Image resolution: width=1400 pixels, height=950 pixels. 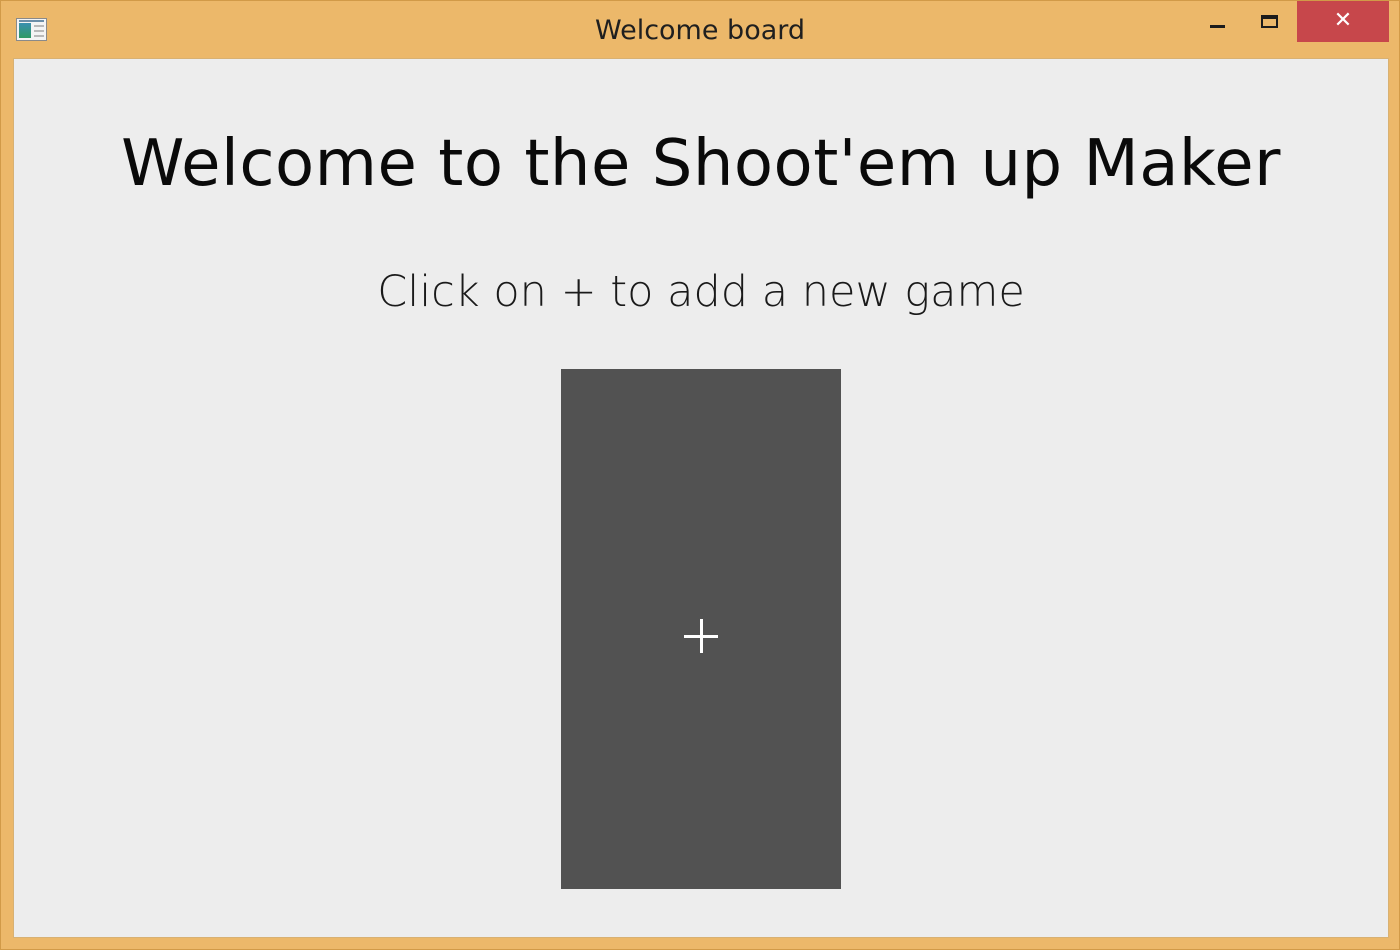 What do you see at coordinates (1217, 26) in the screenshot?
I see `minimize-icon` at bounding box center [1217, 26].